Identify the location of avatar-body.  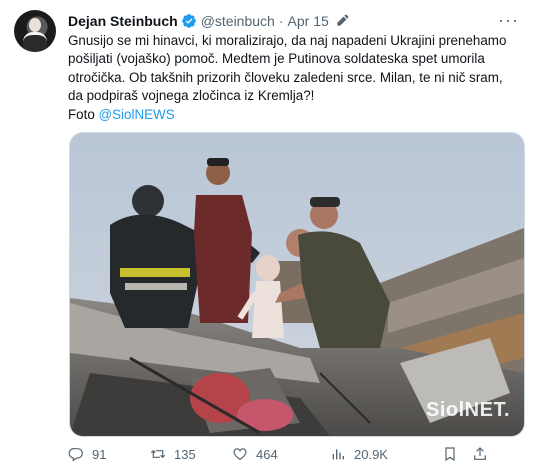
(35, 42).